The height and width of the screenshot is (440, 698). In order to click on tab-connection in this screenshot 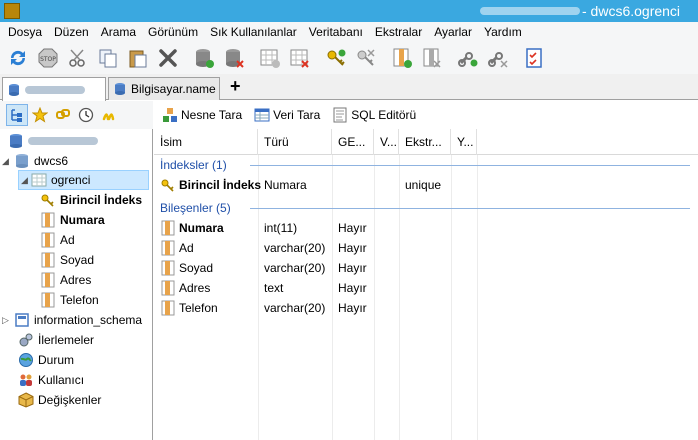, I will do `click(54, 89)`.